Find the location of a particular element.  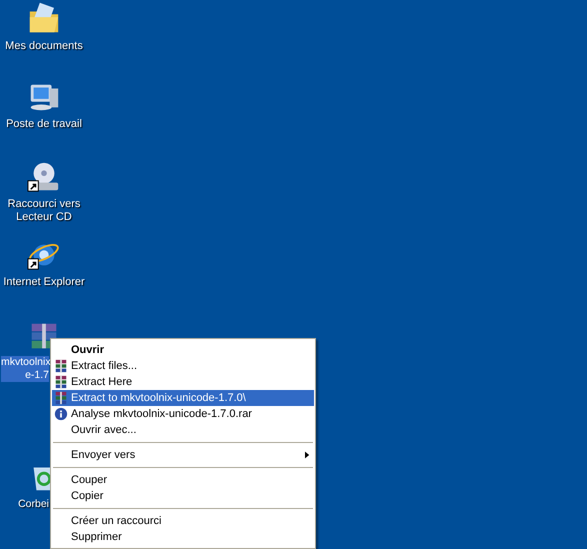

menu-item: Copier is located at coordinates (183, 496).